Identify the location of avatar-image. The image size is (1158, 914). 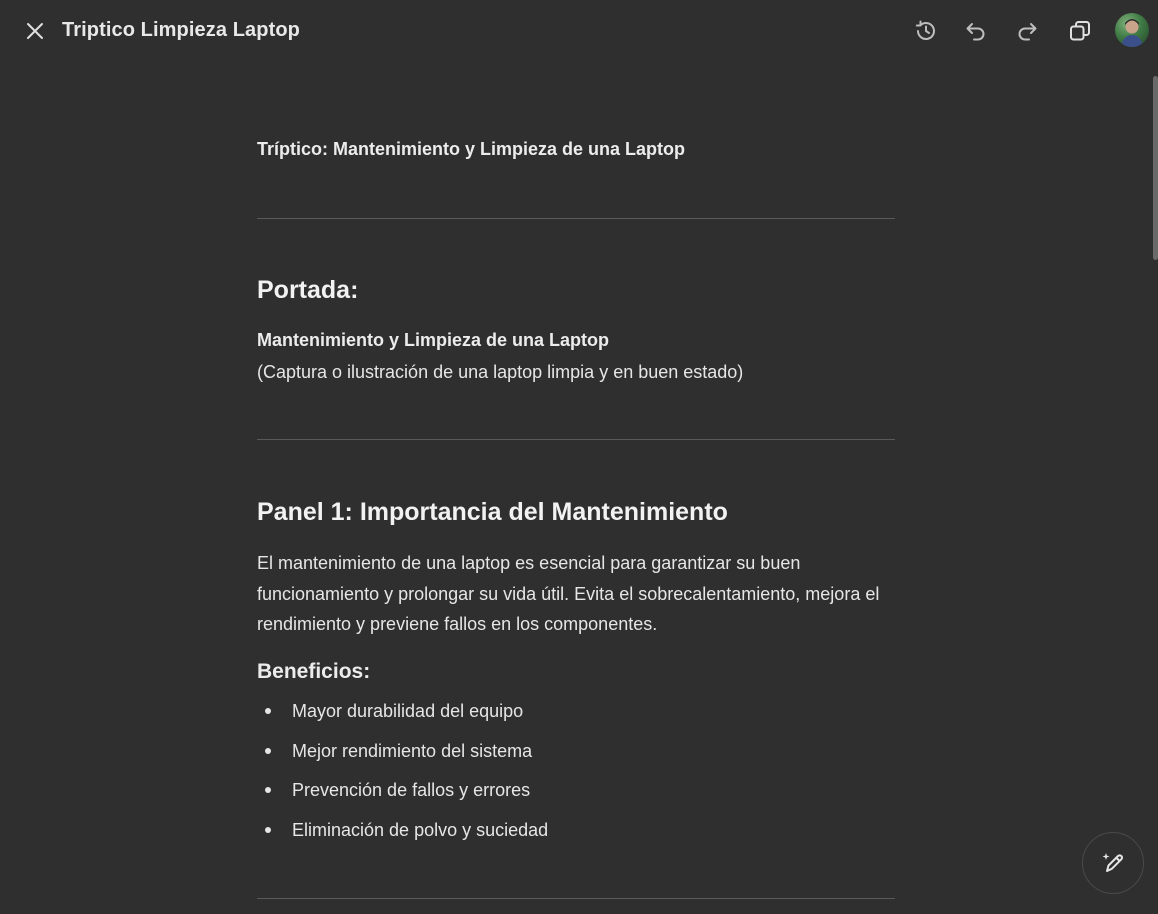
(1132, 33).